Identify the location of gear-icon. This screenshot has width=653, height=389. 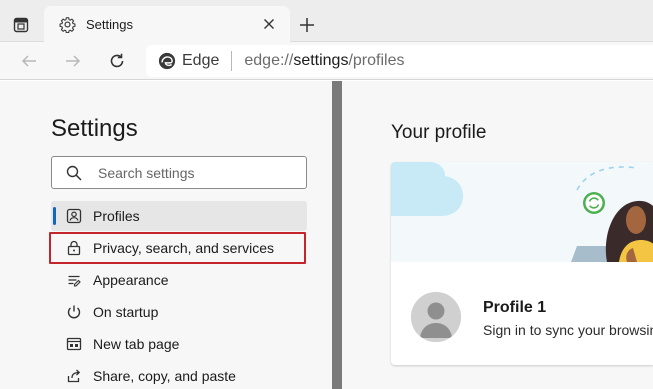
(67, 24).